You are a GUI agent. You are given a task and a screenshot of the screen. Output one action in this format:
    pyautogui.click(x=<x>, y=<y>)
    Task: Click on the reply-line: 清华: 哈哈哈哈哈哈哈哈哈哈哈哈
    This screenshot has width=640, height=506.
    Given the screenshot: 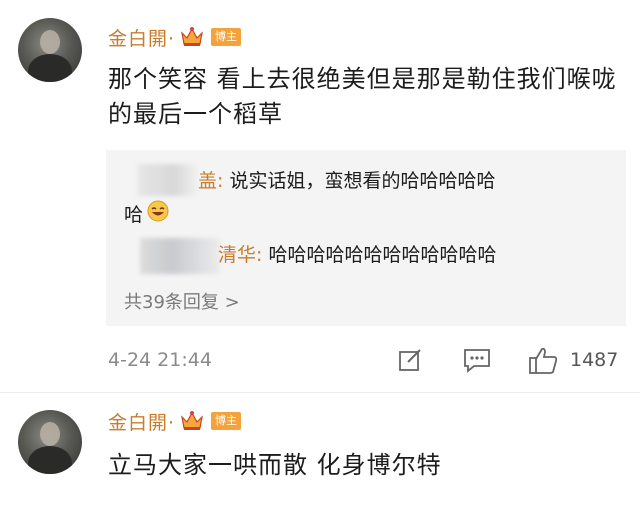 What is the action you would take?
    pyautogui.click(x=357, y=253)
    